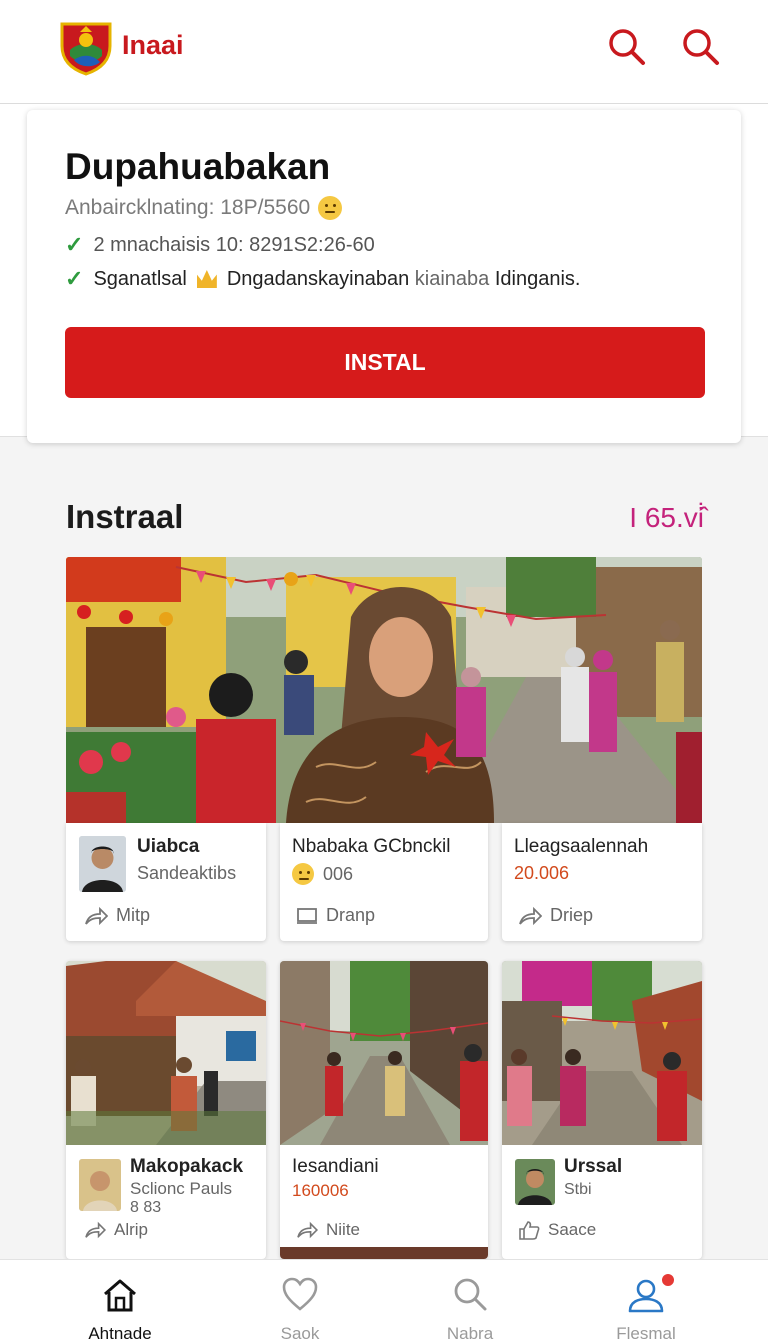 The width and height of the screenshot is (768, 1344). Describe the element at coordinates (131, 1229) in the screenshot. I see `share-action-label: Alrip` at that location.